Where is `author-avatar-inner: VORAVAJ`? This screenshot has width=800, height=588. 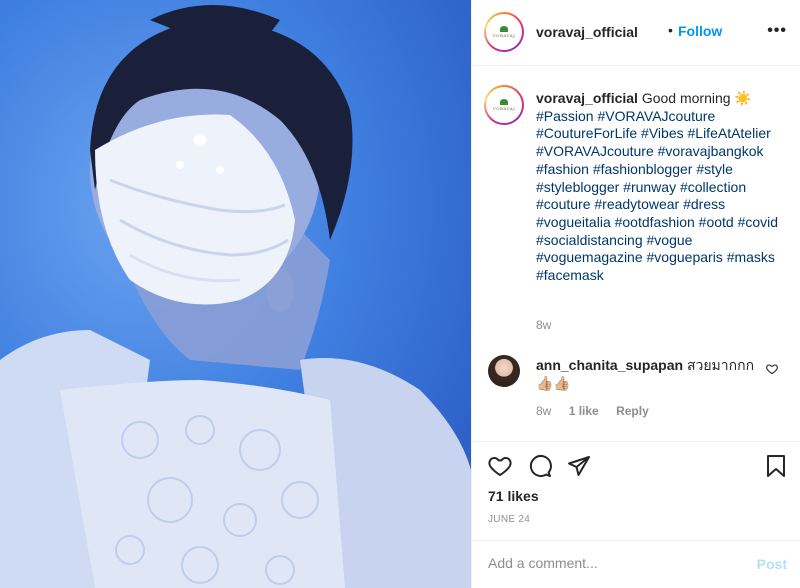 author-avatar-inner: VORAVAJ is located at coordinates (504, 32).